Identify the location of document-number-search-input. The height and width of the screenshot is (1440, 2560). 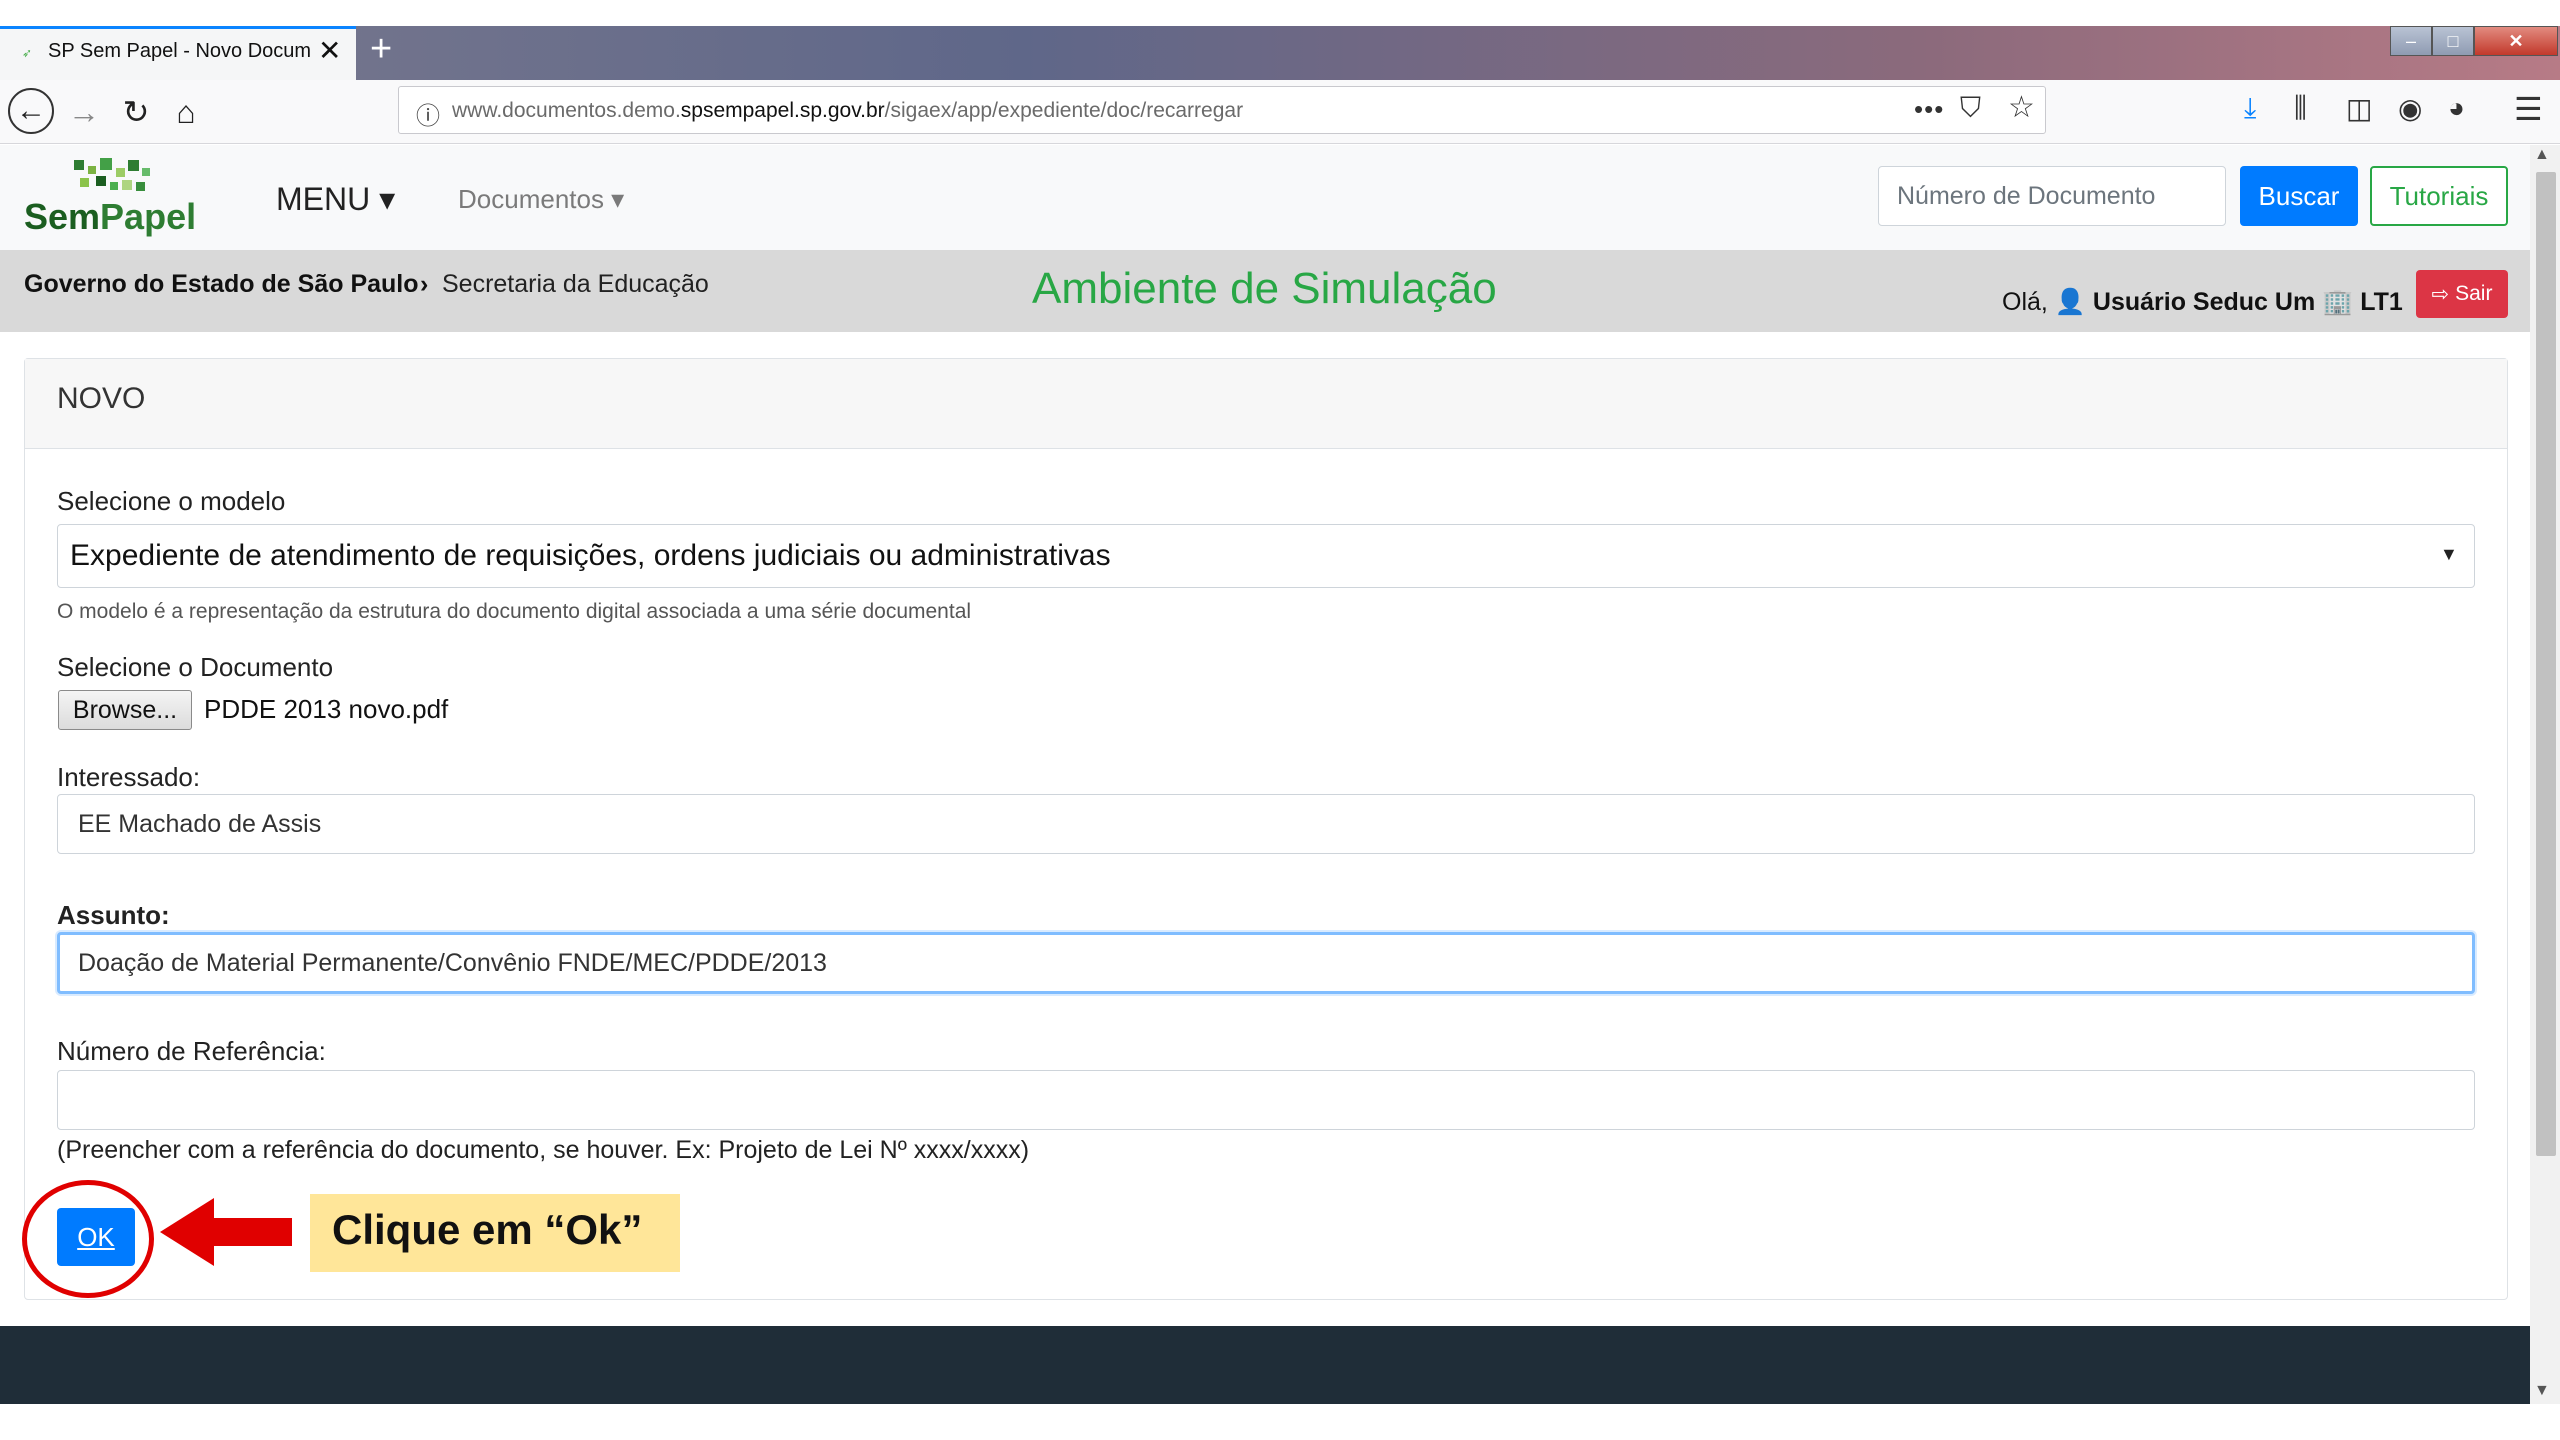
(2052, 196).